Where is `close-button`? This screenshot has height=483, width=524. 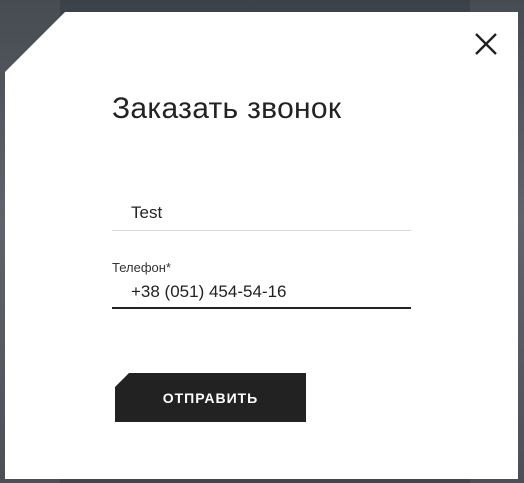 close-button is located at coordinates (486, 44).